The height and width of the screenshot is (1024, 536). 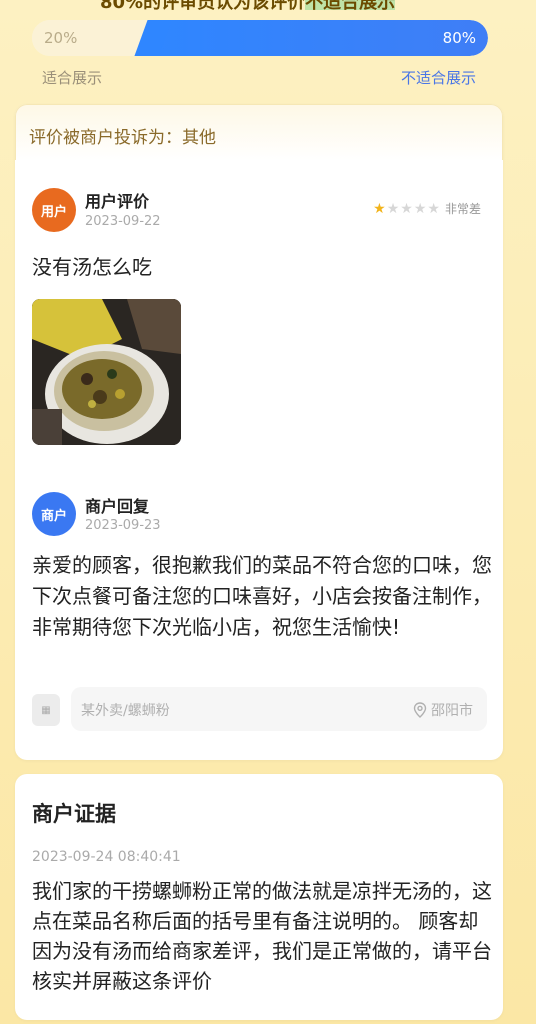 I want to click on page-title-partial: 80%的评审员认为该评价不适合展示, so click(x=260, y=5).